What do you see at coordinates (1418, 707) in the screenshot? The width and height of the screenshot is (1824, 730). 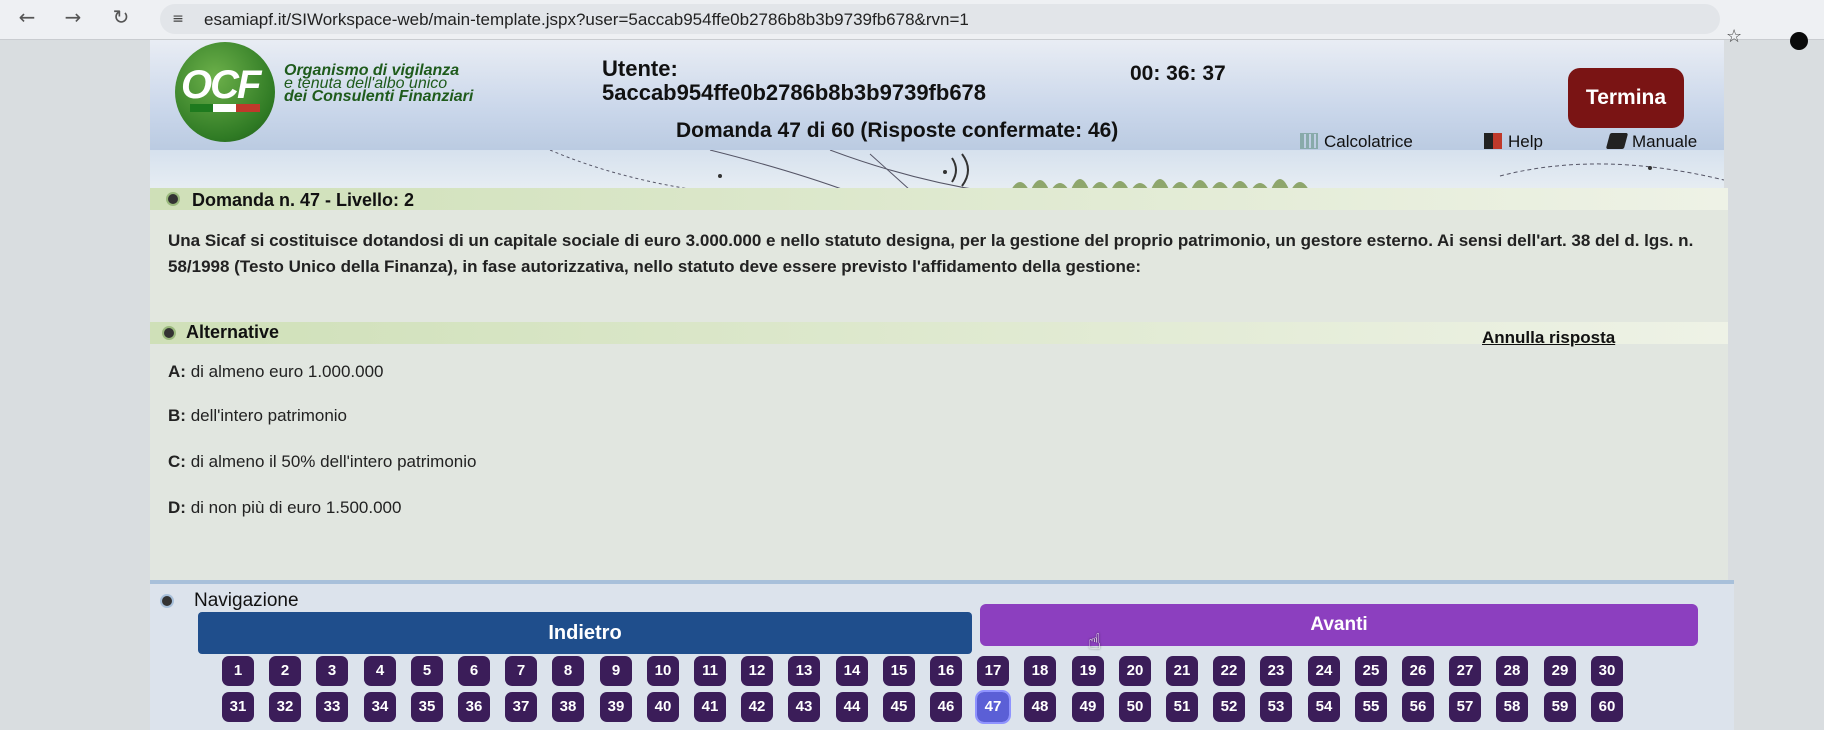 I see `question-nav-button: 56` at bounding box center [1418, 707].